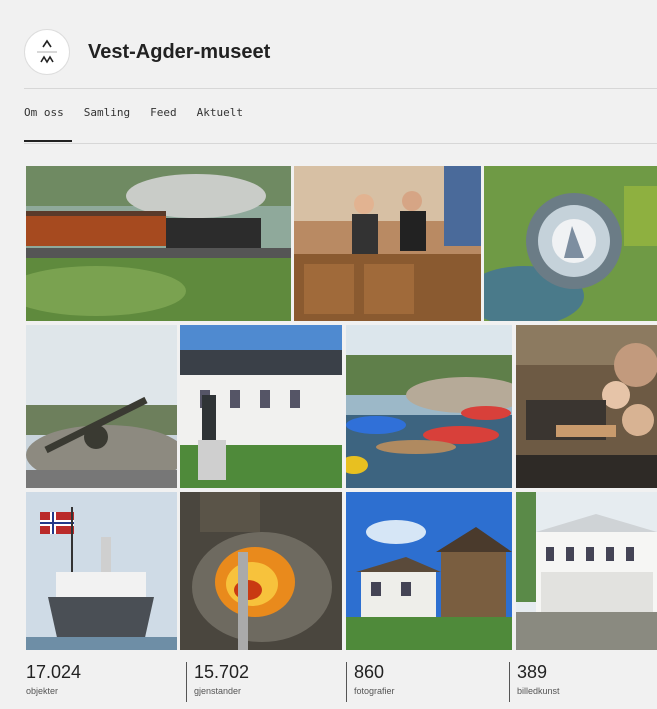 The height and width of the screenshot is (709, 657). What do you see at coordinates (538, 691) in the screenshot?
I see `stat-label: billedkunst` at bounding box center [538, 691].